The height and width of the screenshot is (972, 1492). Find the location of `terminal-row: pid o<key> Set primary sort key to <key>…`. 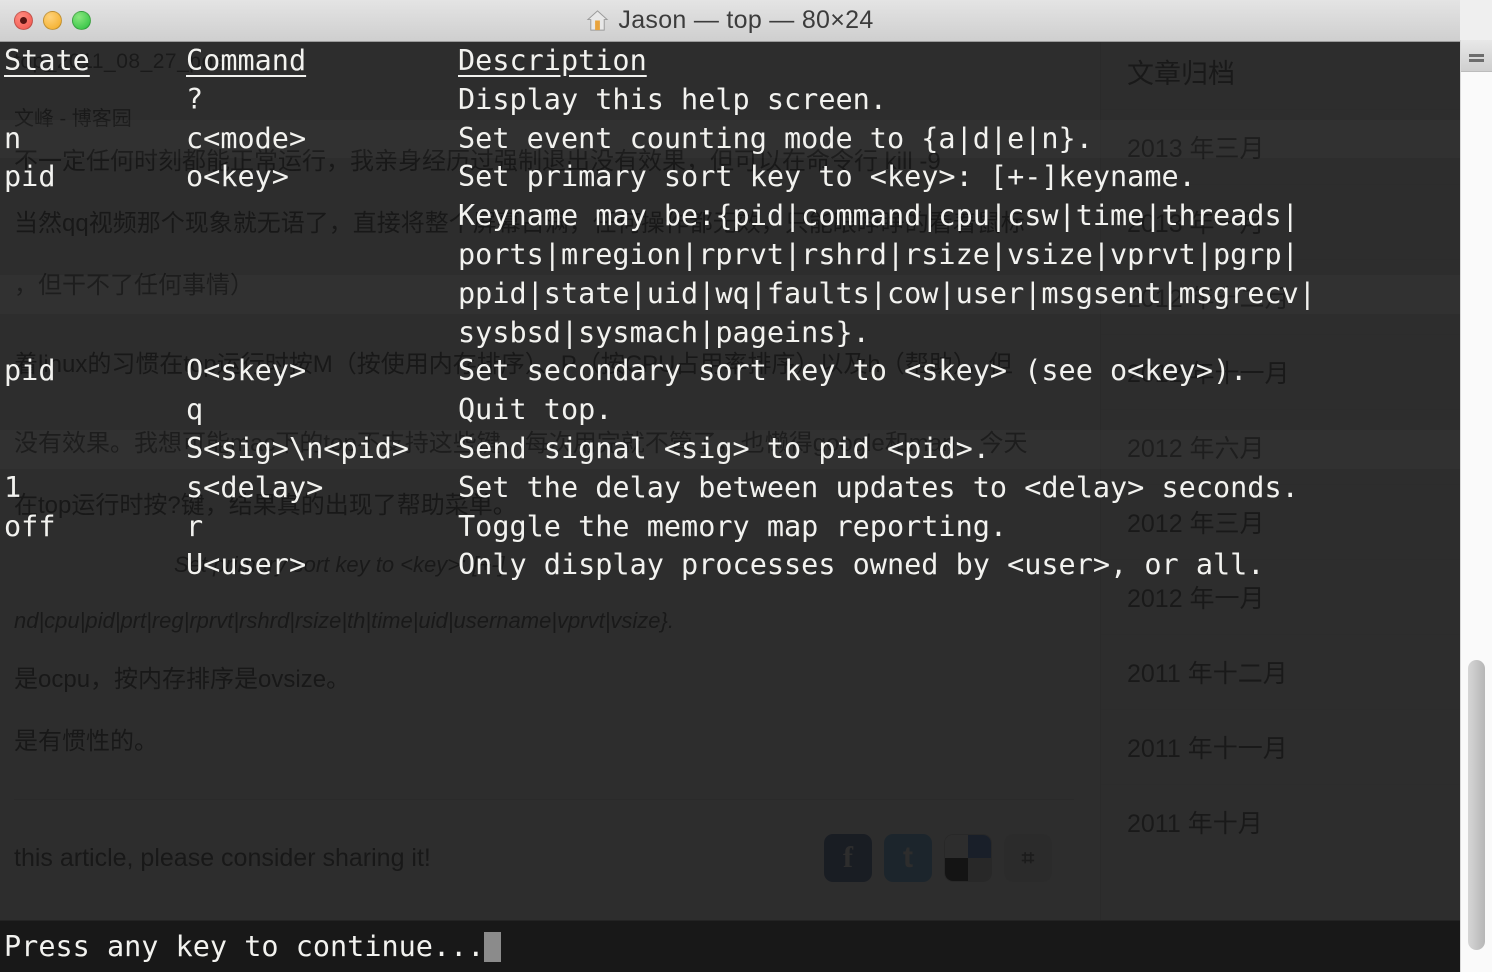

terminal-row: pid o<key> Set primary sort key to <key>… is located at coordinates (730, 177).